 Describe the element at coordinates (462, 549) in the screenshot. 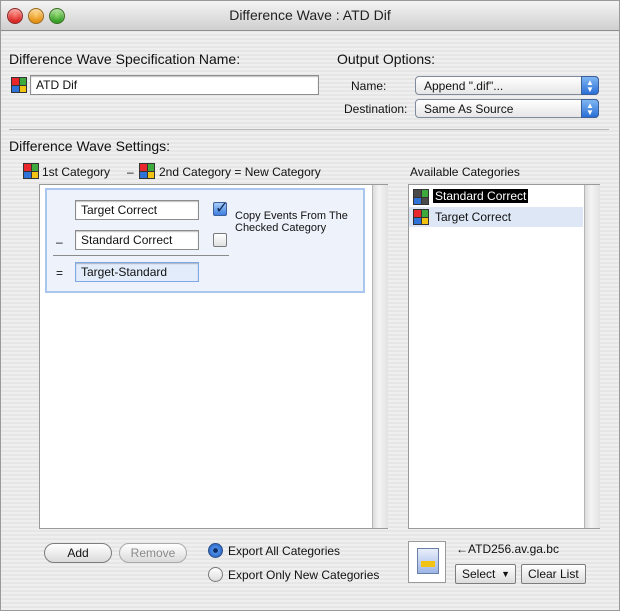

I see `arrow-left-icon: ←` at that location.